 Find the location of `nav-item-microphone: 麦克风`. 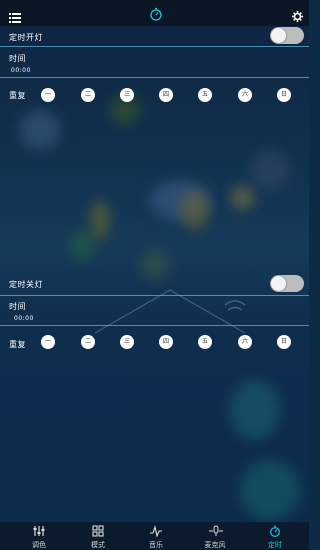

nav-item-microphone: 麦克风 is located at coordinates (215, 536).